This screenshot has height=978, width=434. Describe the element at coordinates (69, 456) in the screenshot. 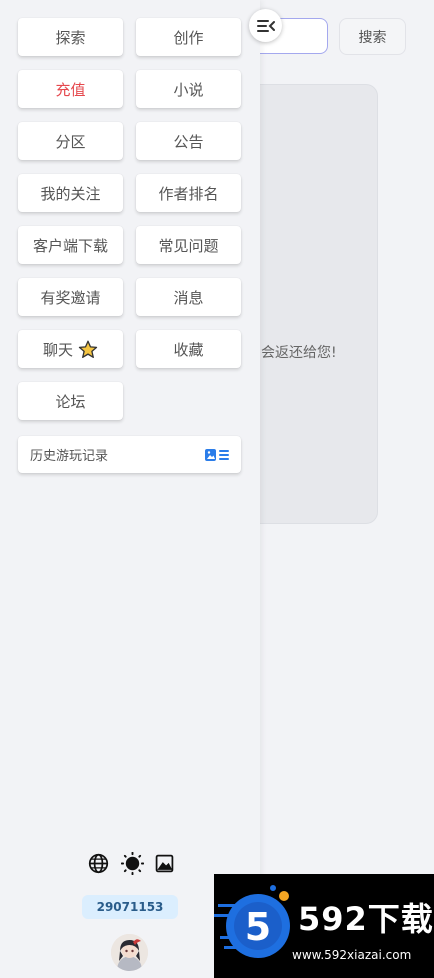

I see `history-label: 历史游玩记录` at that location.